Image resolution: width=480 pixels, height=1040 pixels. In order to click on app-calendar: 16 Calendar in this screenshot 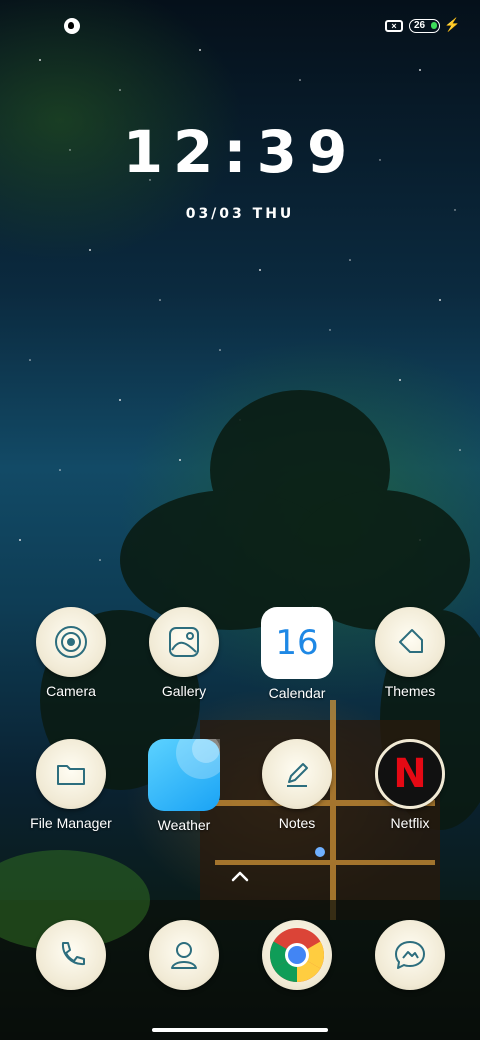, I will do `click(297, 654)`.